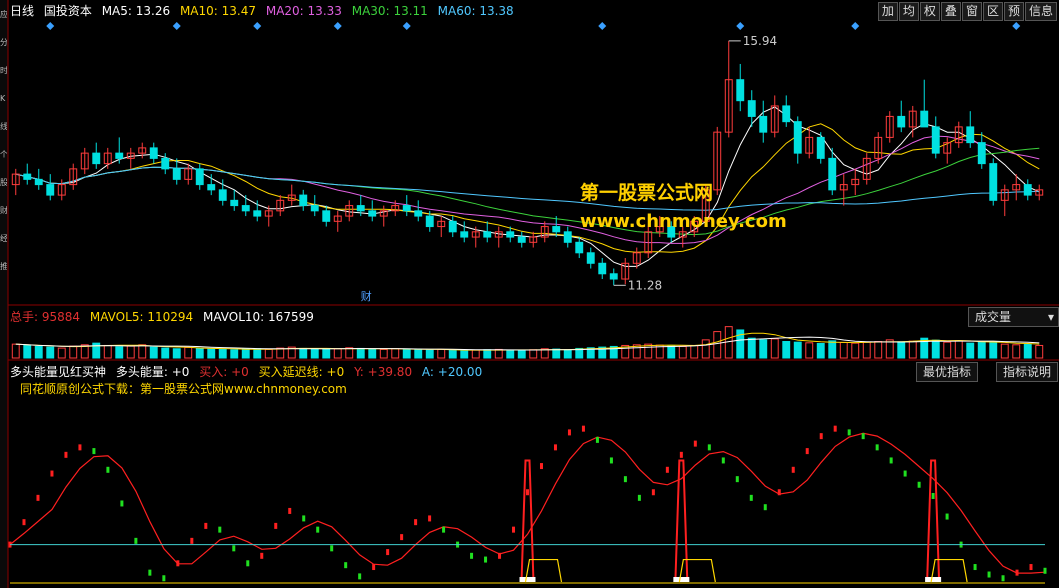  Describe the element at coordinates (22, 11) in the screenshot. I see `period-label: 日线` at that location.